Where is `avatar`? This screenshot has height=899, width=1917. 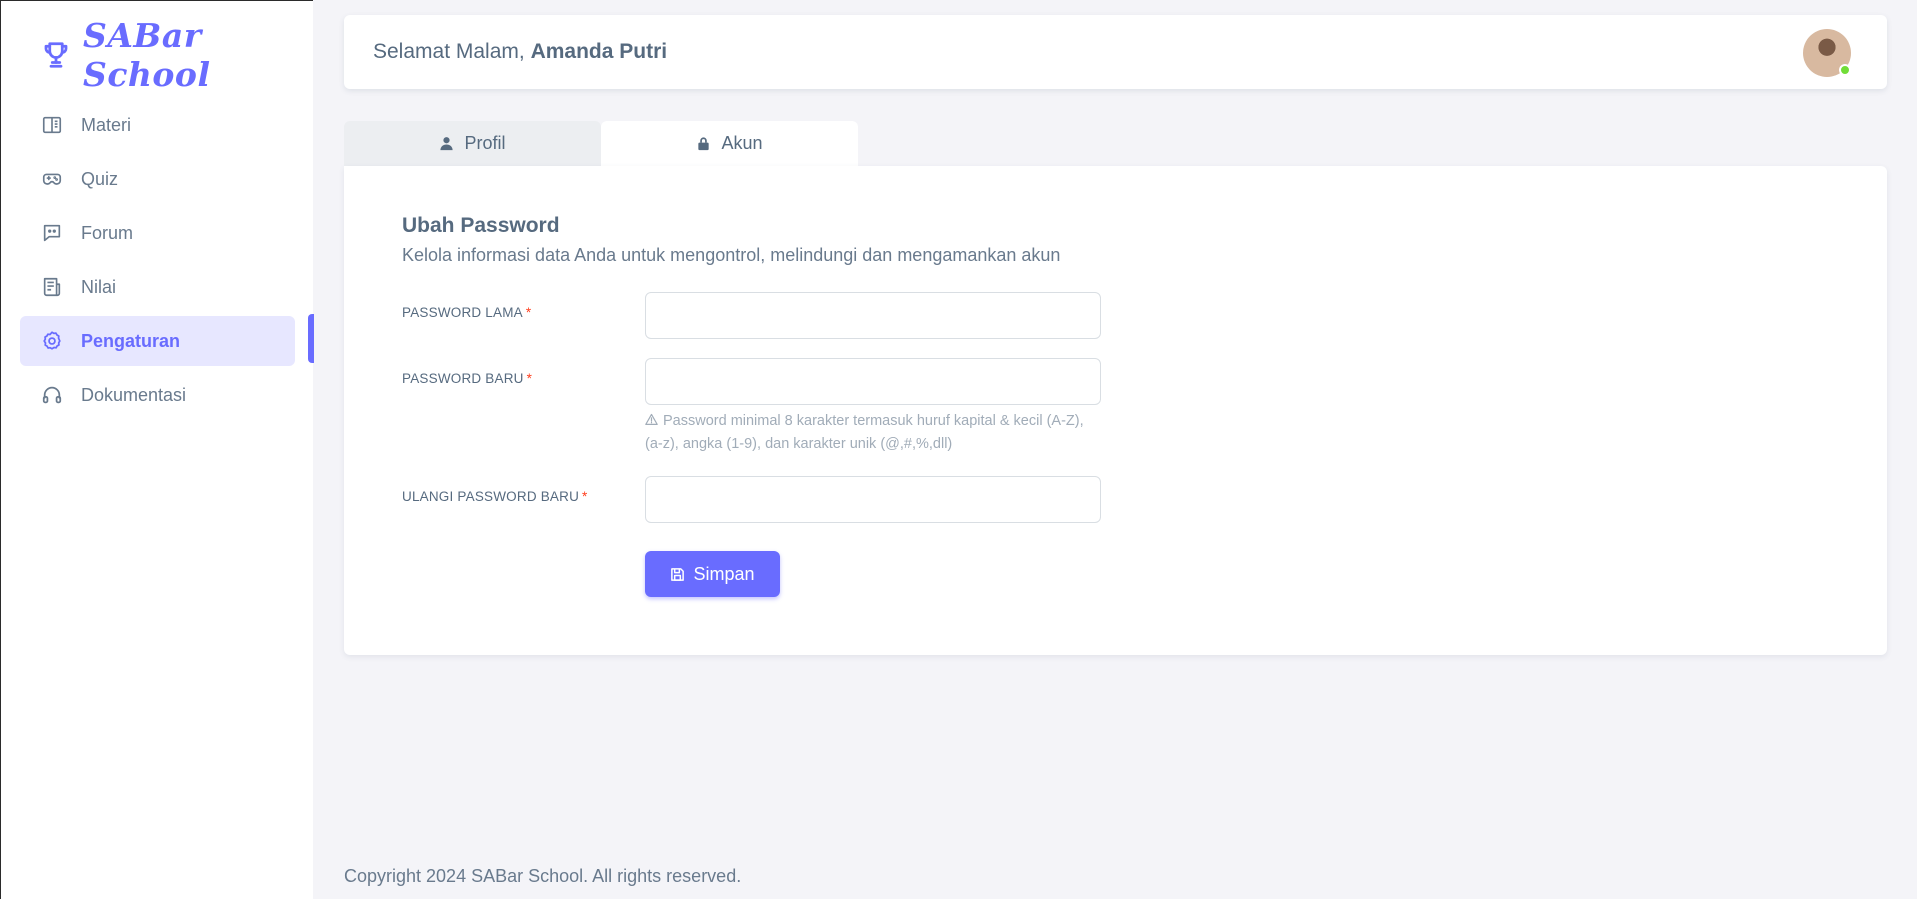 avatar is located at coordinates (1827, 53).